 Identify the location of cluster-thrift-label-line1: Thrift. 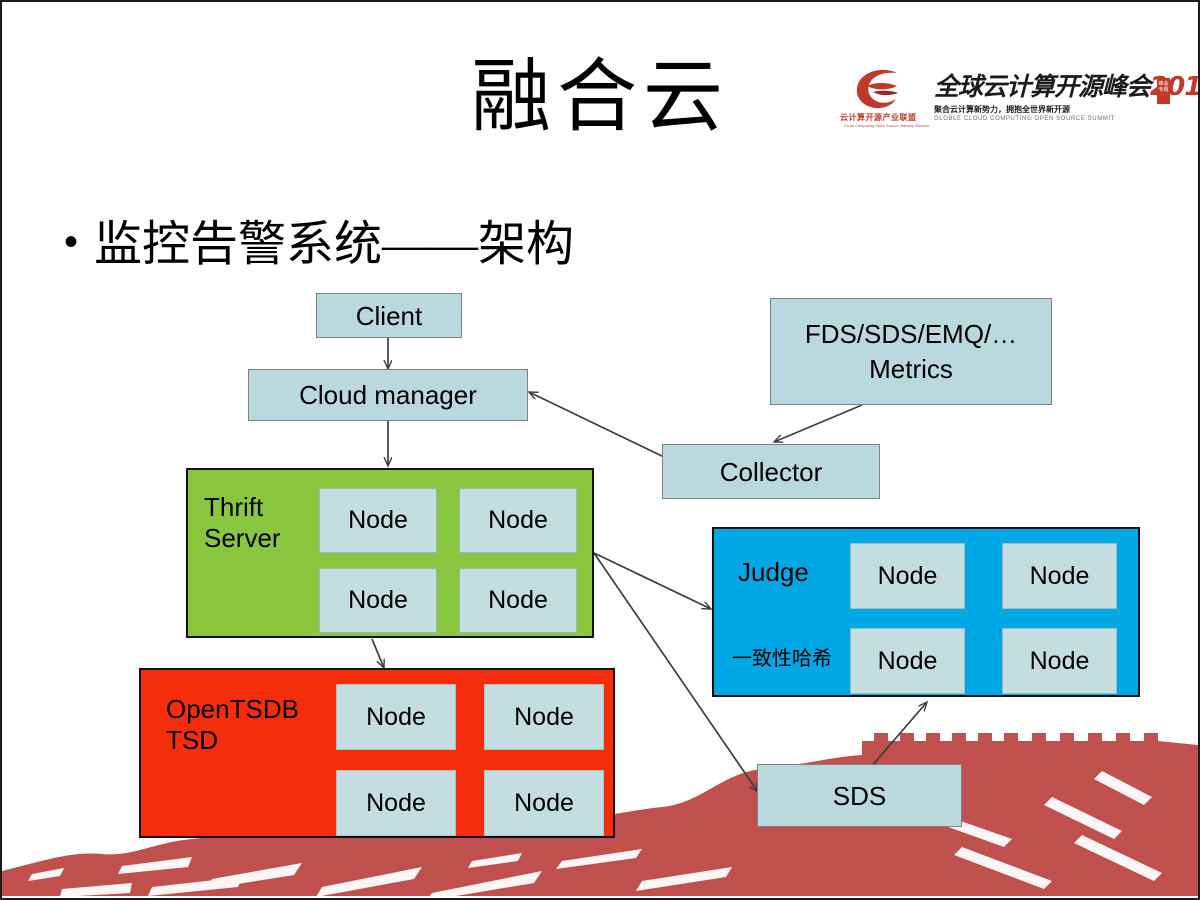
(234, 507).